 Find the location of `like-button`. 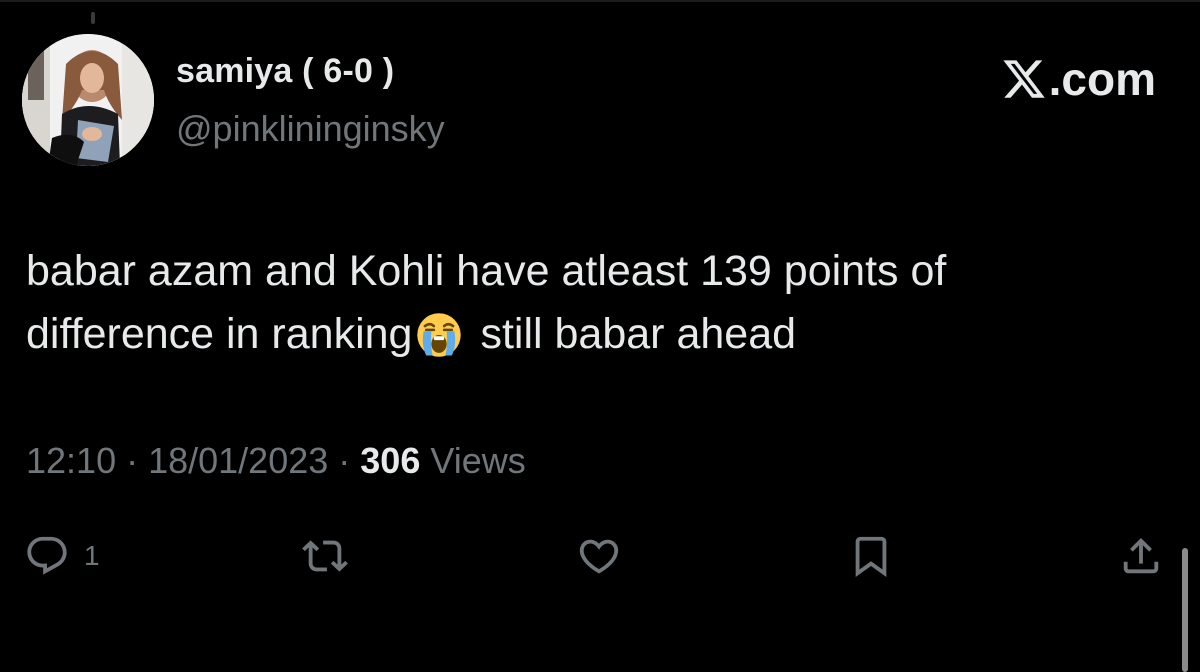

like-button is located at coordinates (599, 556).